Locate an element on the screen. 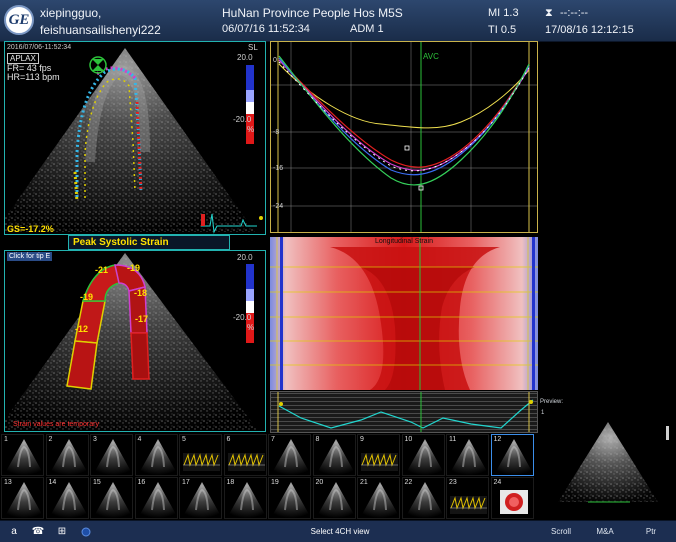  strain-curve-plot is located at coordinates (404, 137).